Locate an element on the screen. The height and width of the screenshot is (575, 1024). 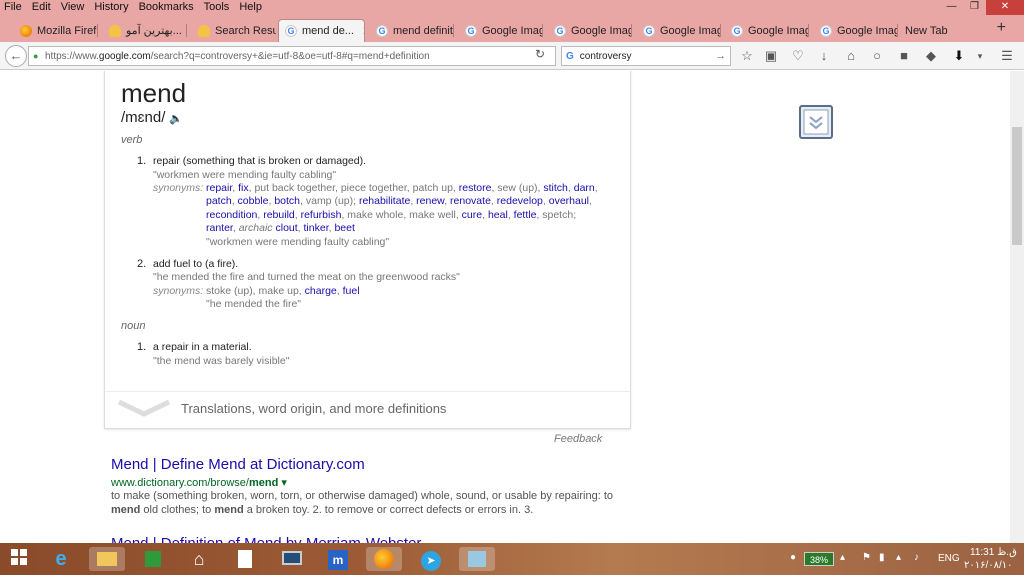
search-go-icon: → is located at coordinates (722, 56).